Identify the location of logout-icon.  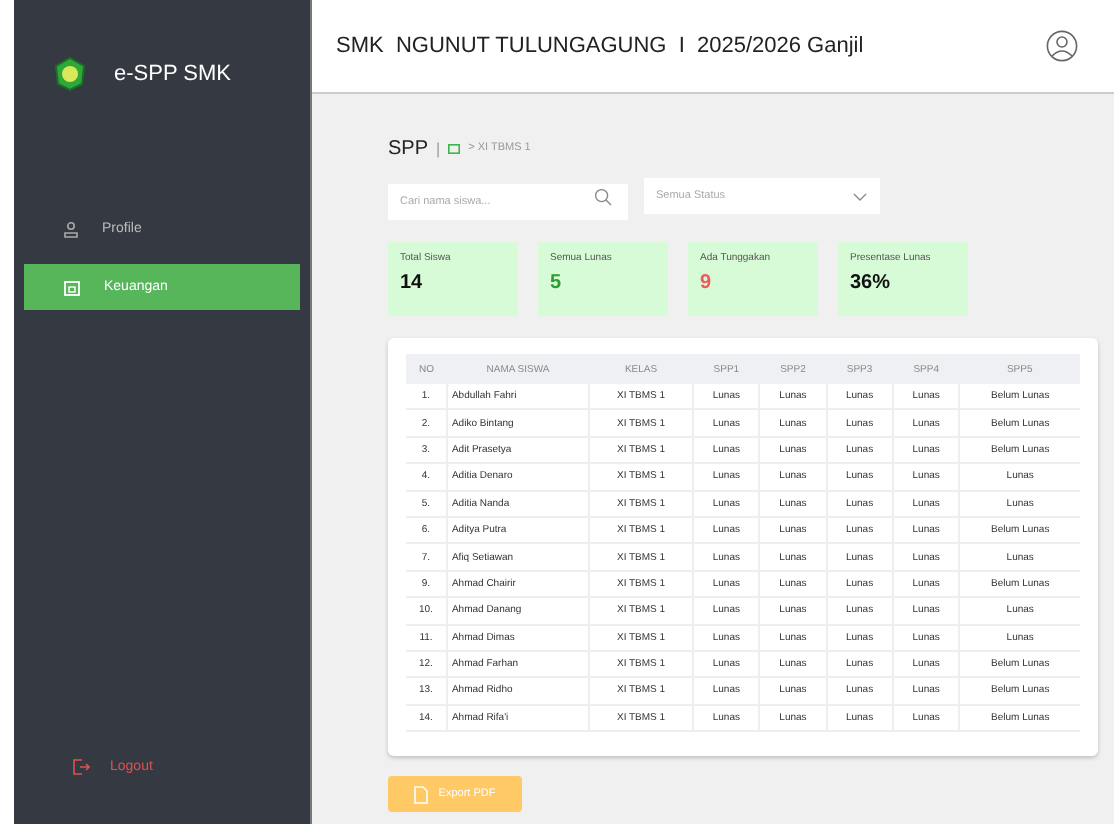
(81, 767).